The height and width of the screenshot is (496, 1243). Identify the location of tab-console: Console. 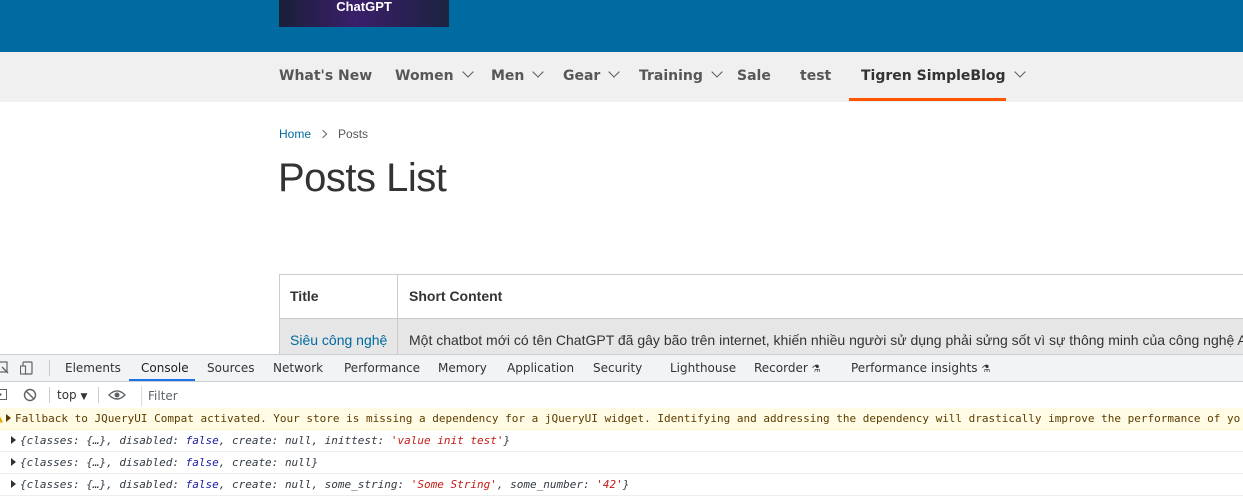
(165, 368).